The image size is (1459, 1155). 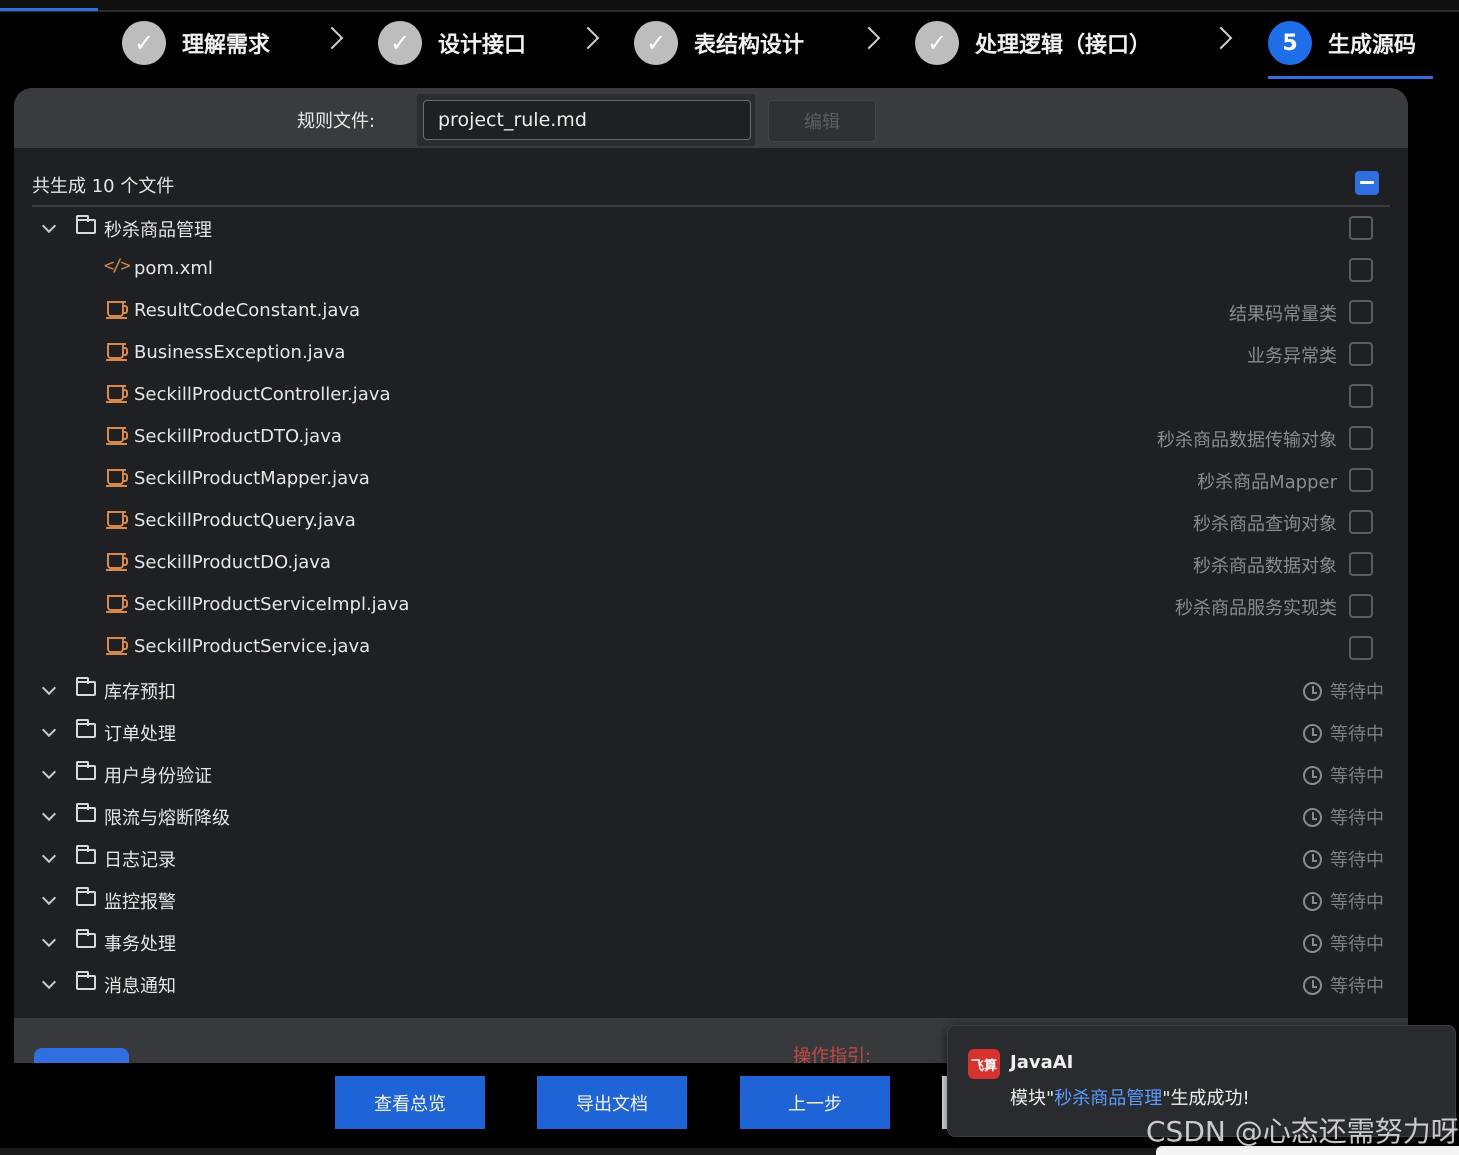 What do you see at coordinates (247, 310) in the screenshot?
I see `file-name: ResultCodeConstant.java` at bounding box center [247, 310].